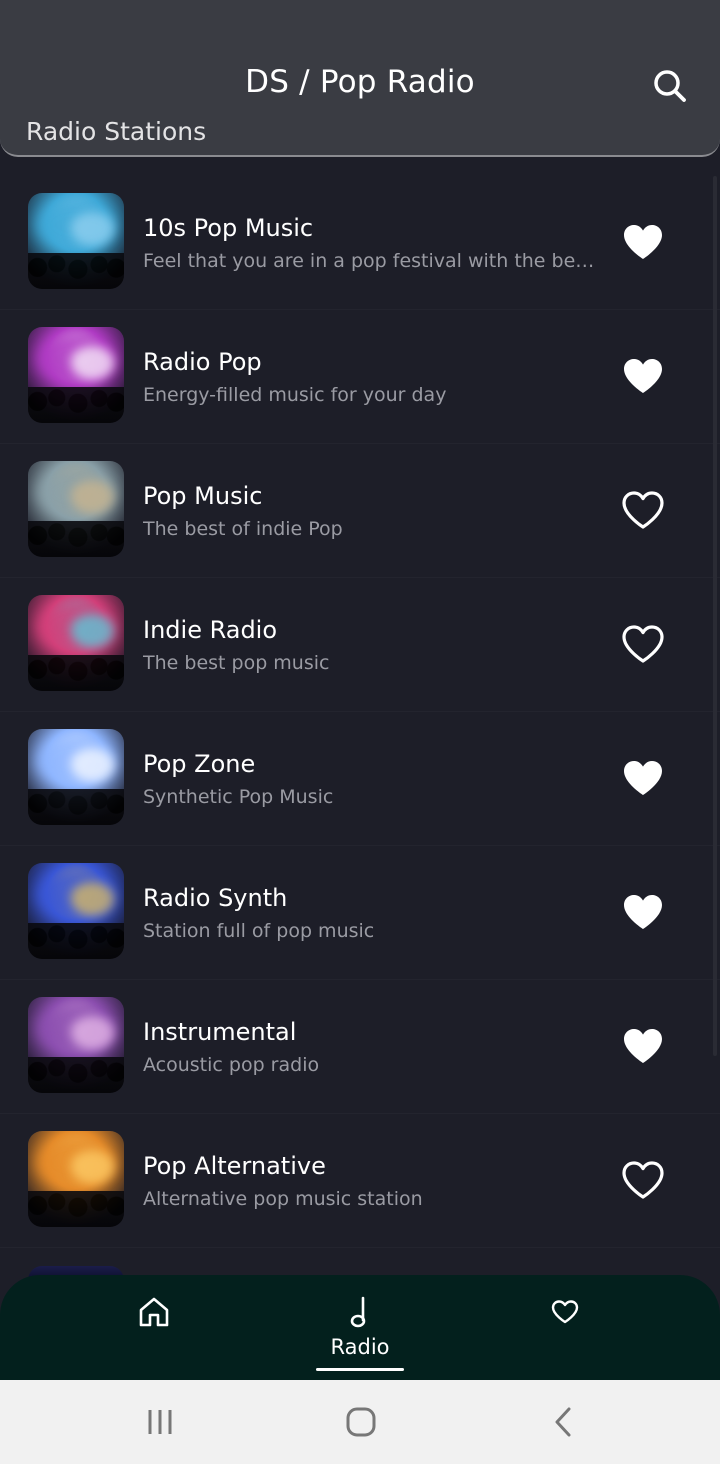  Describe the element at coordinates (565, 1327) in the screenshot. I see `nav-favorites` at that location.